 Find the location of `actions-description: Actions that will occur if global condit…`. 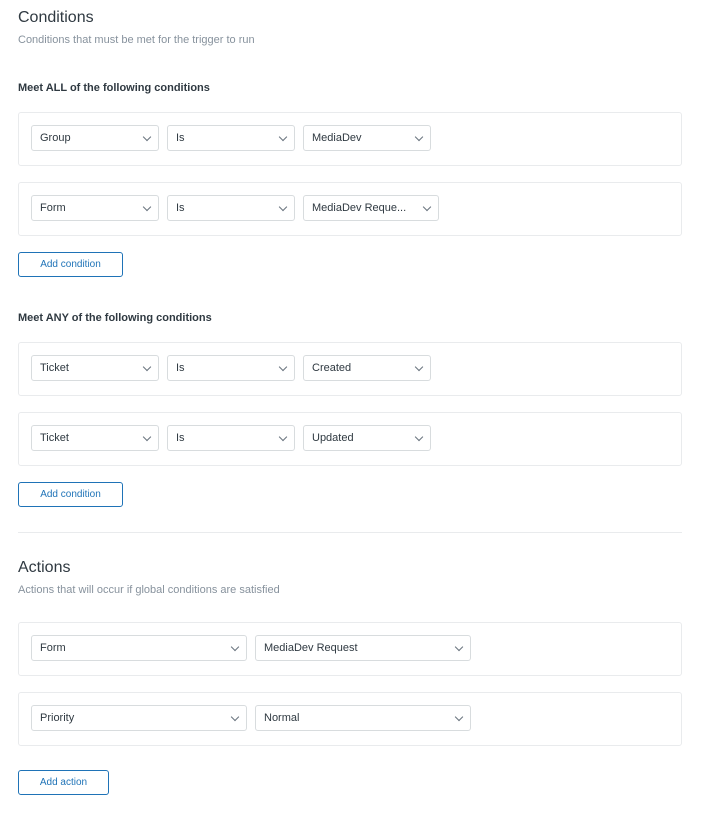

actions-description: Actions that will occur if global condit… is located at coordinates (149, 590).